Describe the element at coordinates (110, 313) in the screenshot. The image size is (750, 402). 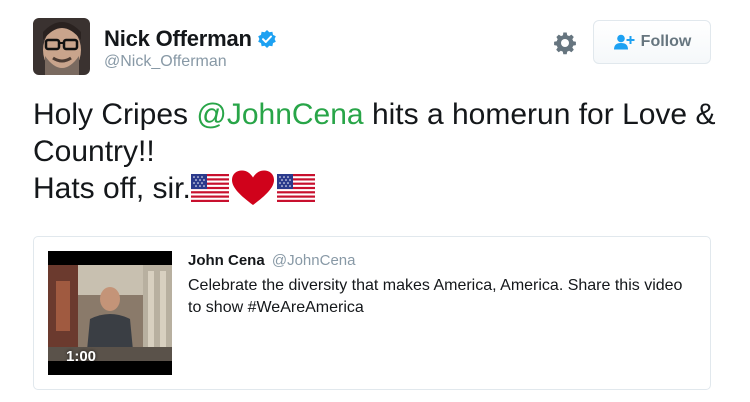
I see `video-thumbnail: 1:00` at that location.